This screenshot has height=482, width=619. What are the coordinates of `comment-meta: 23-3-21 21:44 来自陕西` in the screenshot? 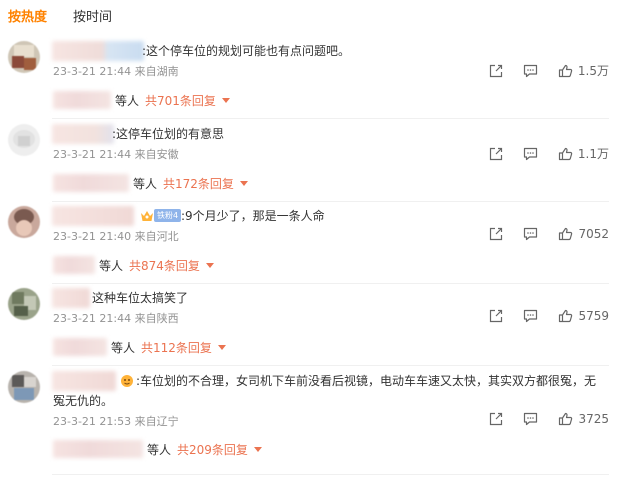 It's located at (116, 318).